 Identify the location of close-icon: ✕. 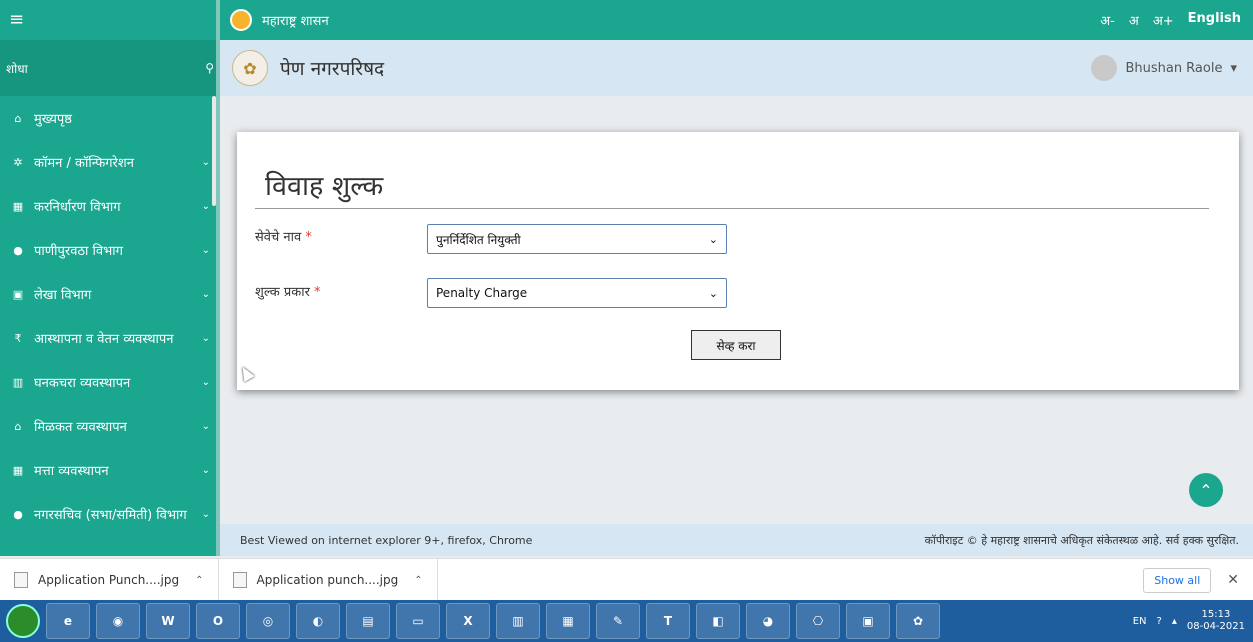
(1233, 580).